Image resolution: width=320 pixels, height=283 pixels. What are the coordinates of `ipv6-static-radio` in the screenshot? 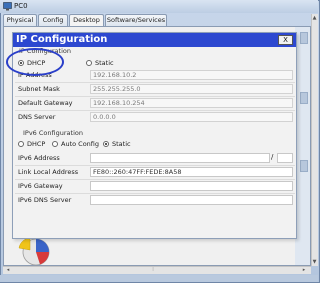 It's located at (106, 144).